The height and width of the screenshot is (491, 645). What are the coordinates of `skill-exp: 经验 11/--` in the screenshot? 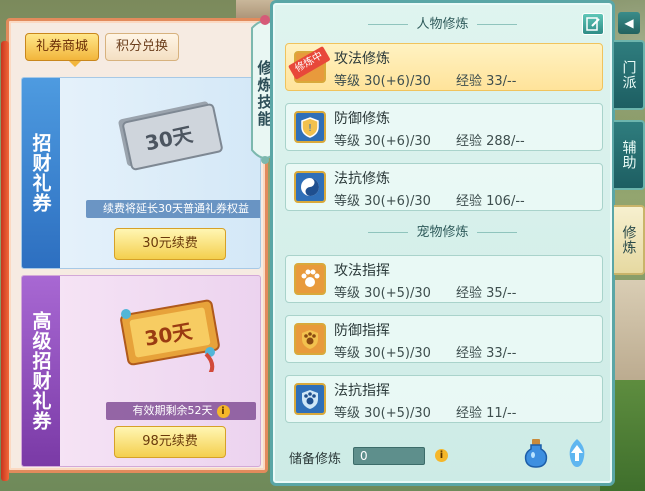 It's located at (486, 413).